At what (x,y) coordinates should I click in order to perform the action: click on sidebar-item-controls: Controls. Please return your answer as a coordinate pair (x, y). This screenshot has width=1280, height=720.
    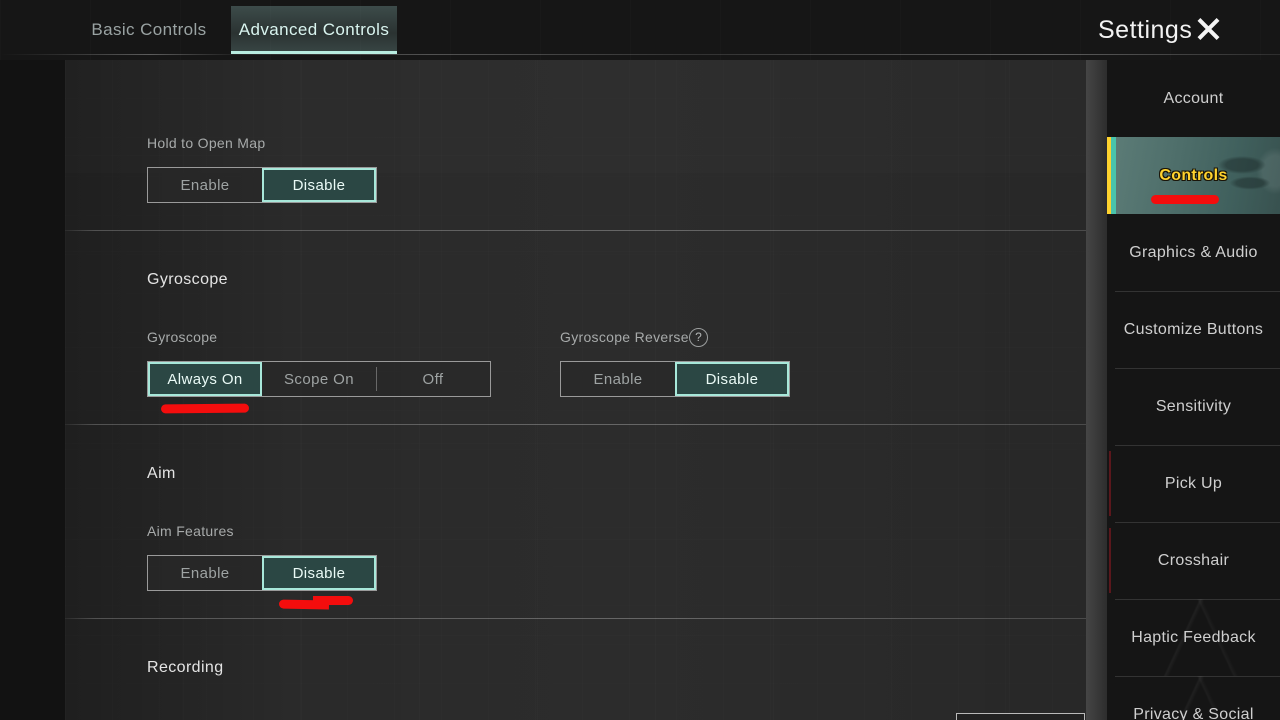
    Looking at the image, I should click on (1193, 175).